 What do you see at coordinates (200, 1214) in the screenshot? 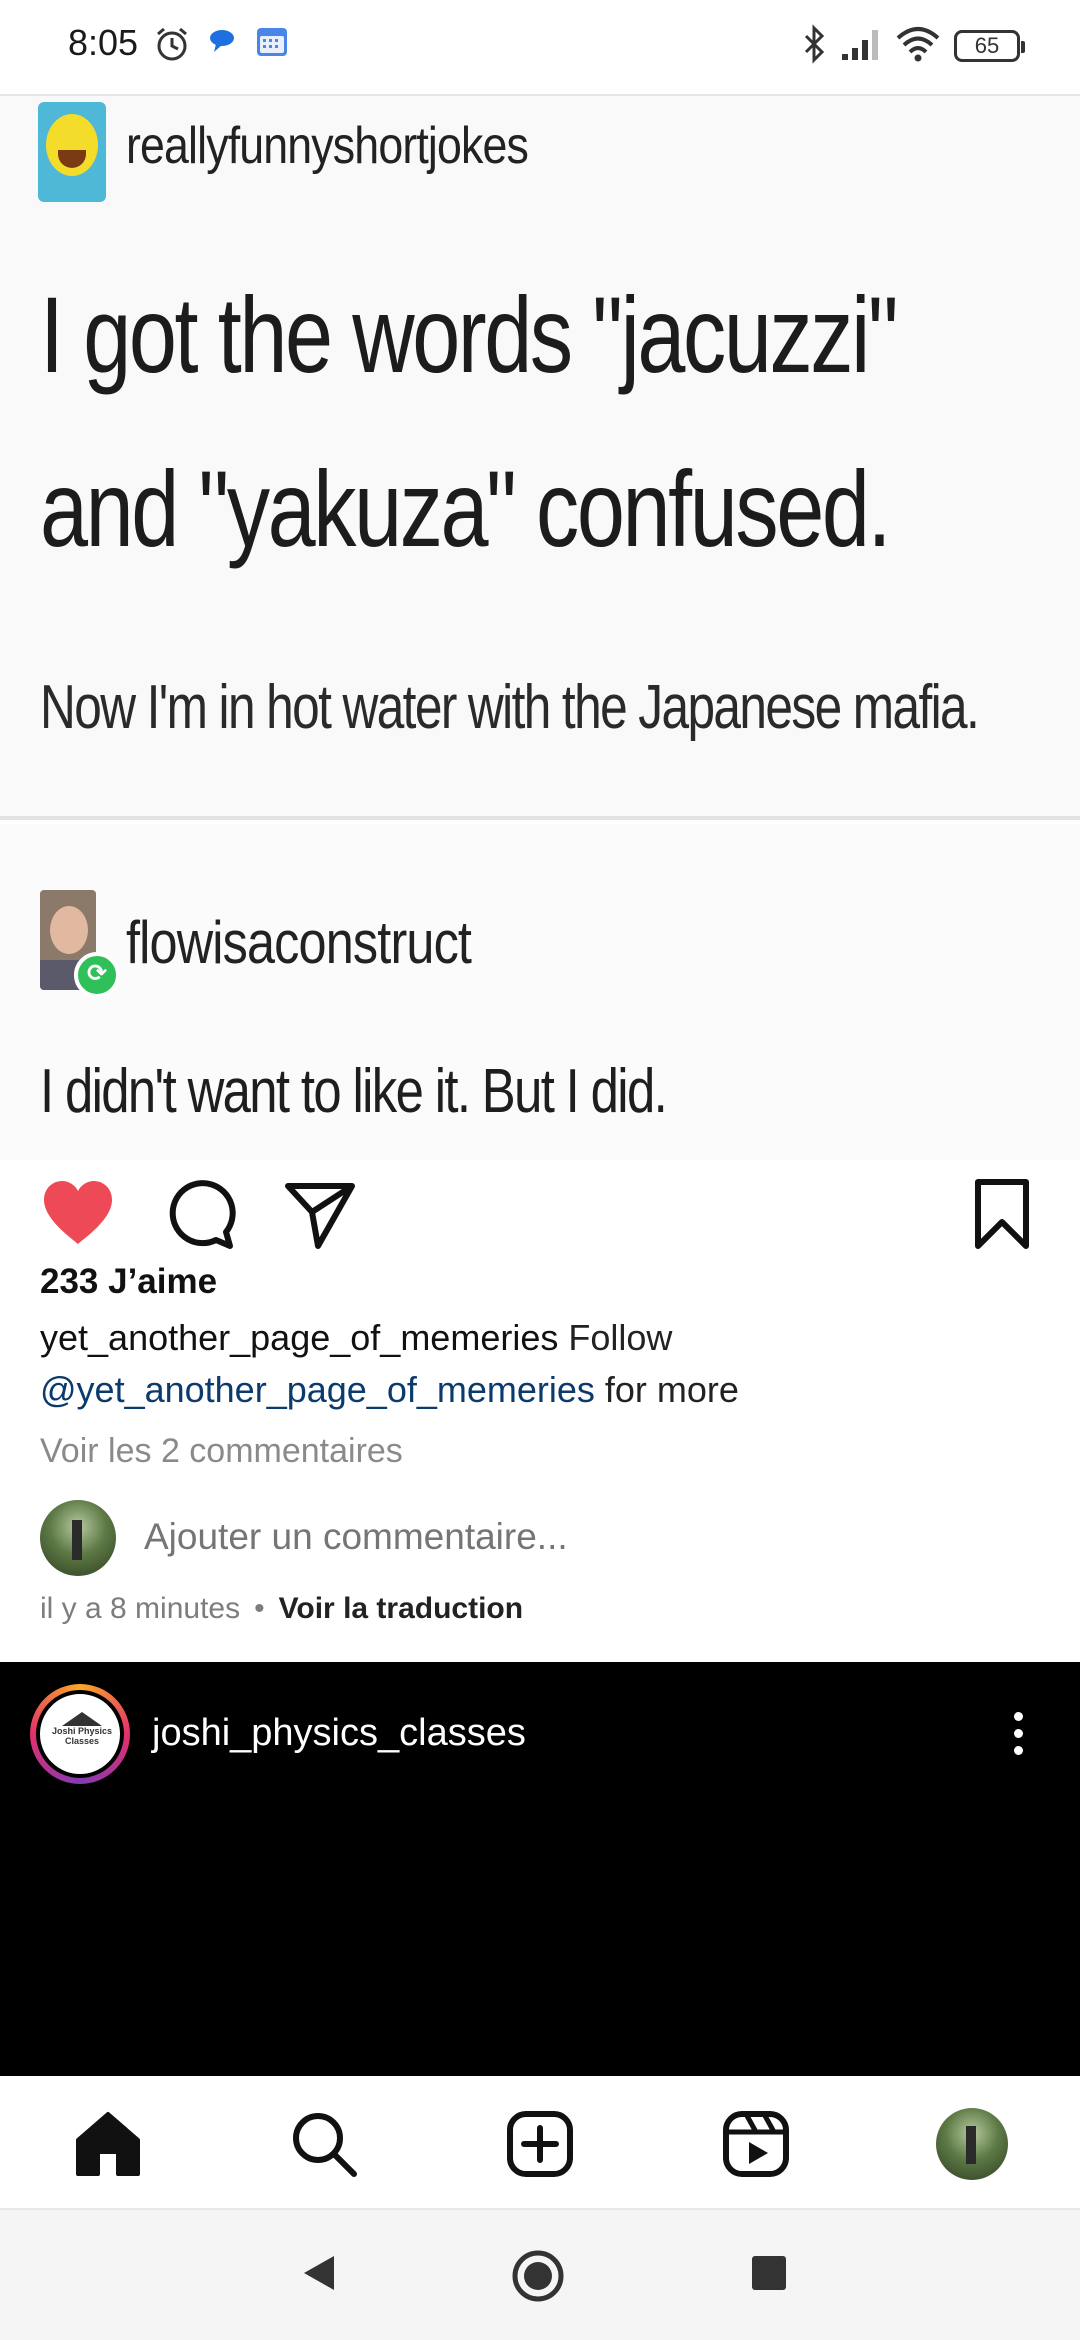
I see `comment-icon` at bounding box center [200, 1214].